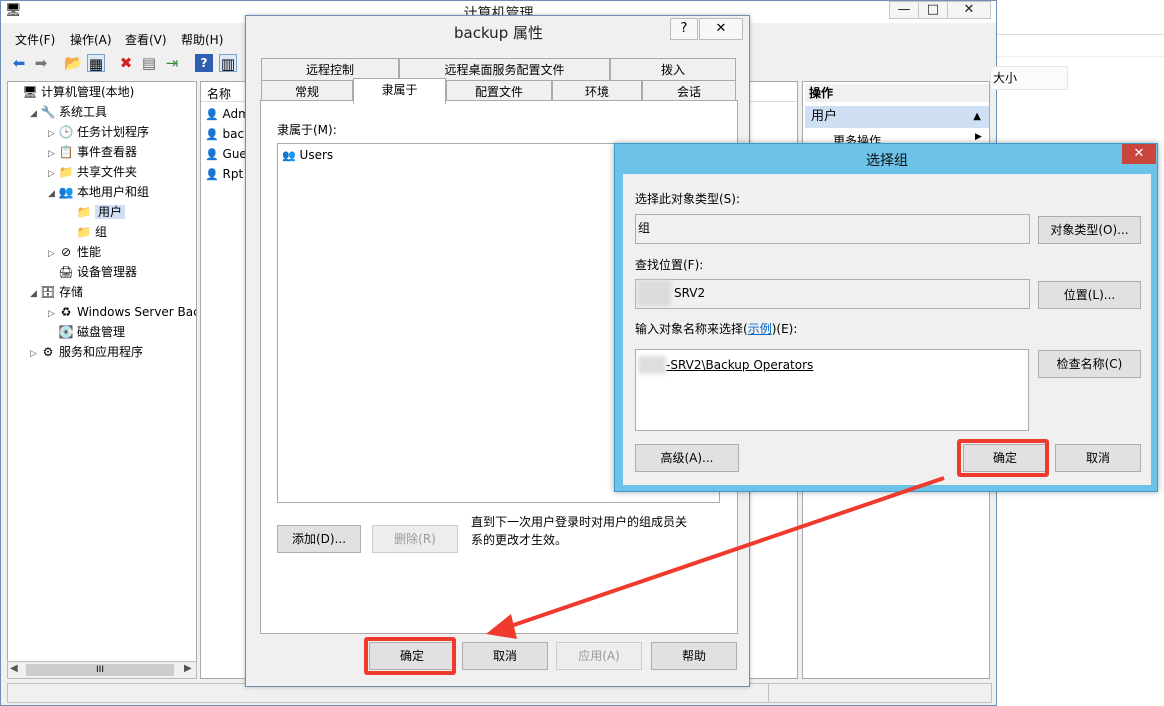  What do you see at coordinates (726, 552) in the screenshot?
I see `arrow-line` at bounding box center [726, 552].